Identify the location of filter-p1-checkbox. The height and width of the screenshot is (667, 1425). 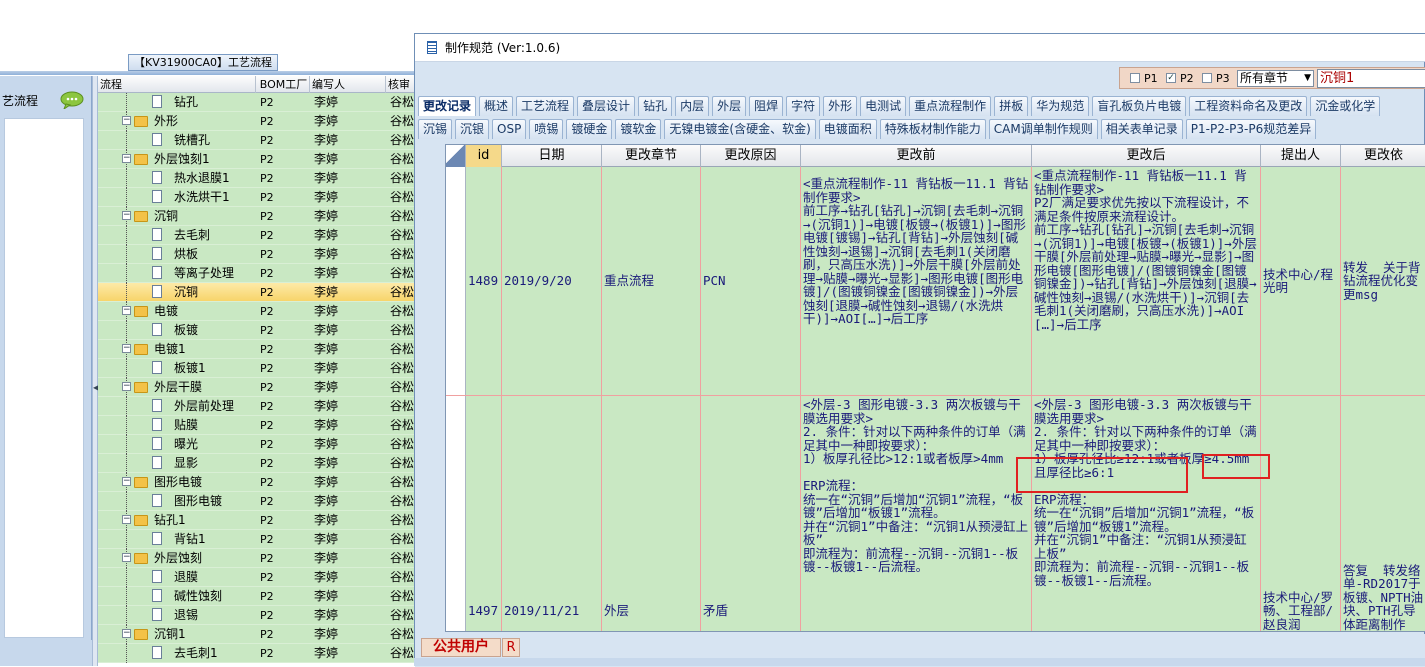
(1135, 78).